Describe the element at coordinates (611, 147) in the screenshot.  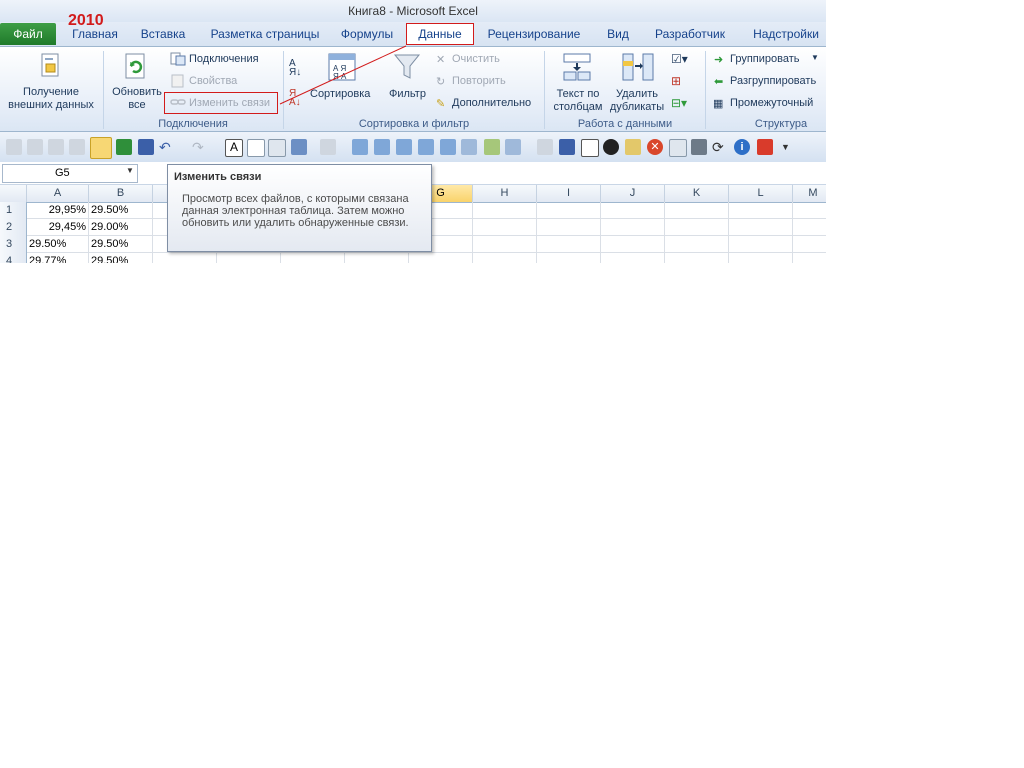
I see `ball-icon` at that location.